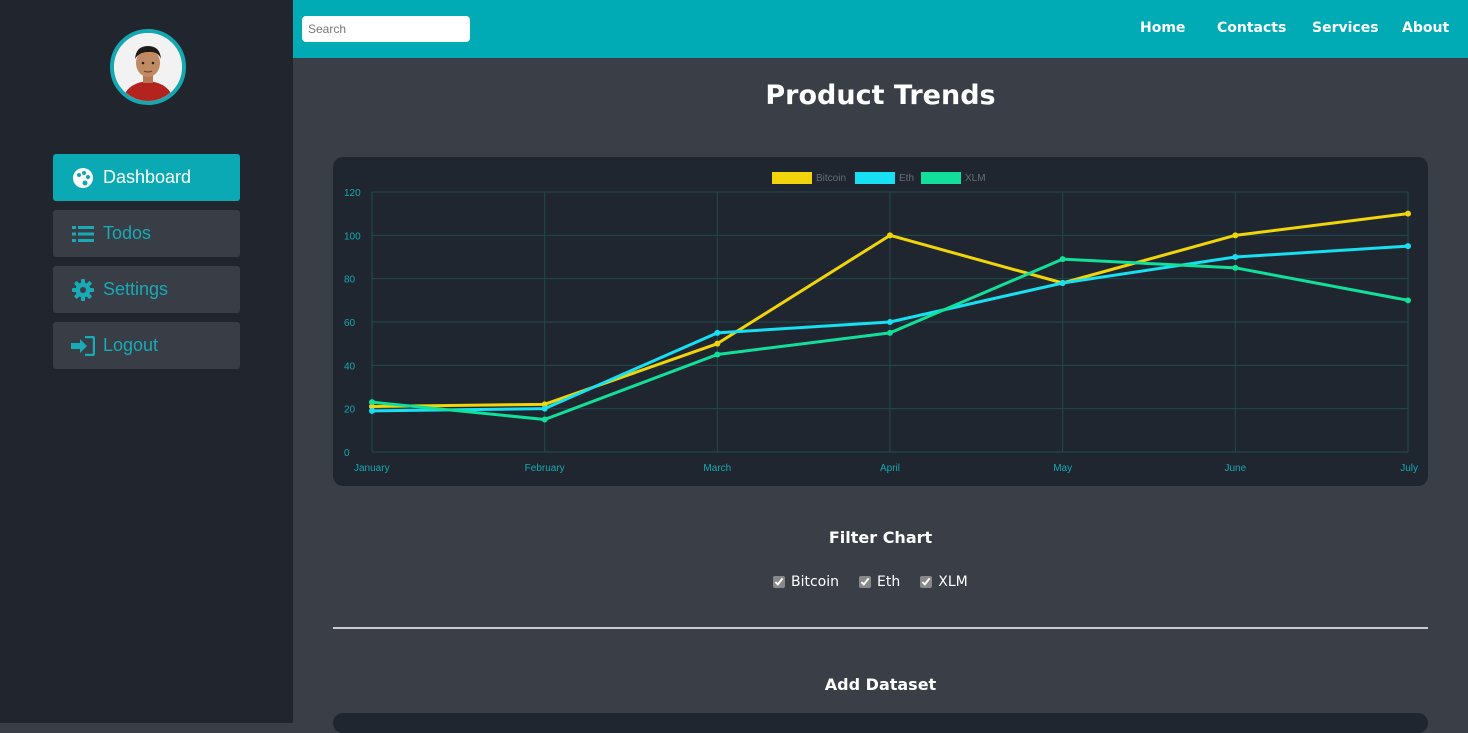 The height and width of the screenshot is (733, 1468). What do you see at coordinates (831, 178) in the screenshot?
I see `legend-label-bitcoin: Bitcoin` at bounding box center [831, 178].